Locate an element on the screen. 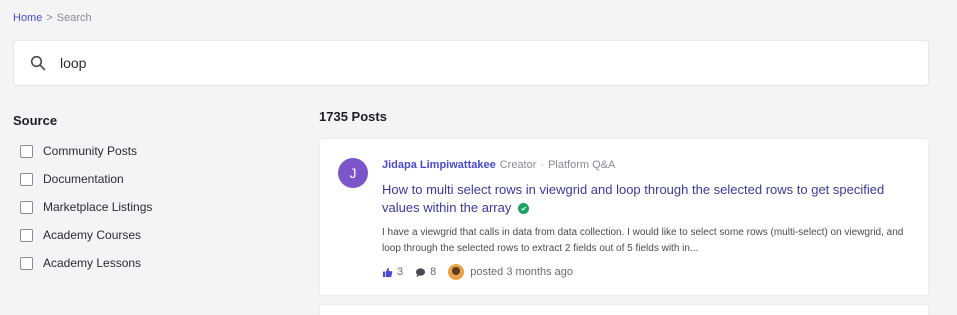  breadcrumb-current: Search is located at coordinates (74, 18).